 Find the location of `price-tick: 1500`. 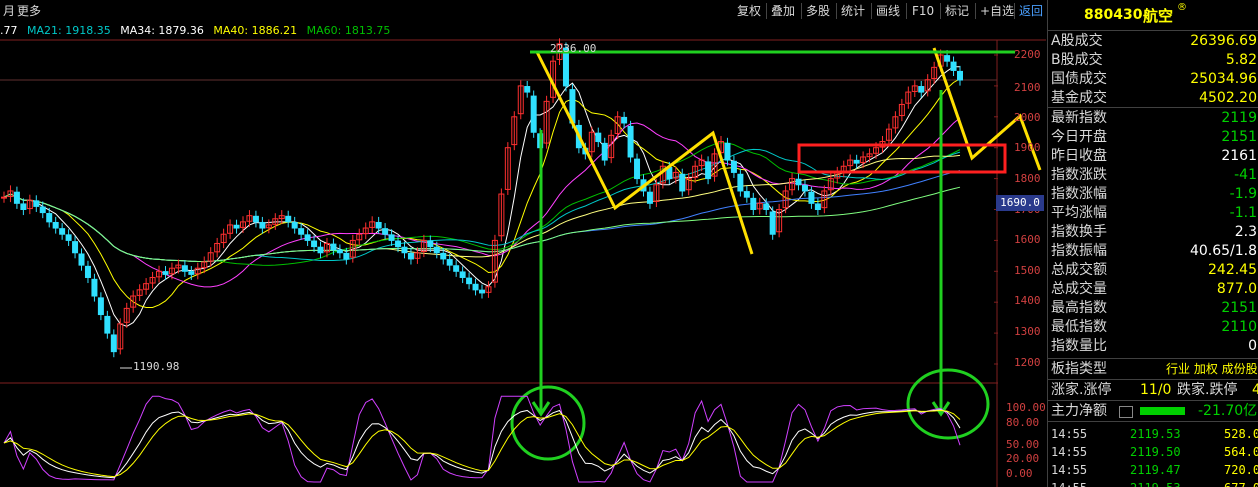

price-tick: 1500 is located at coordinates (1027, 270).